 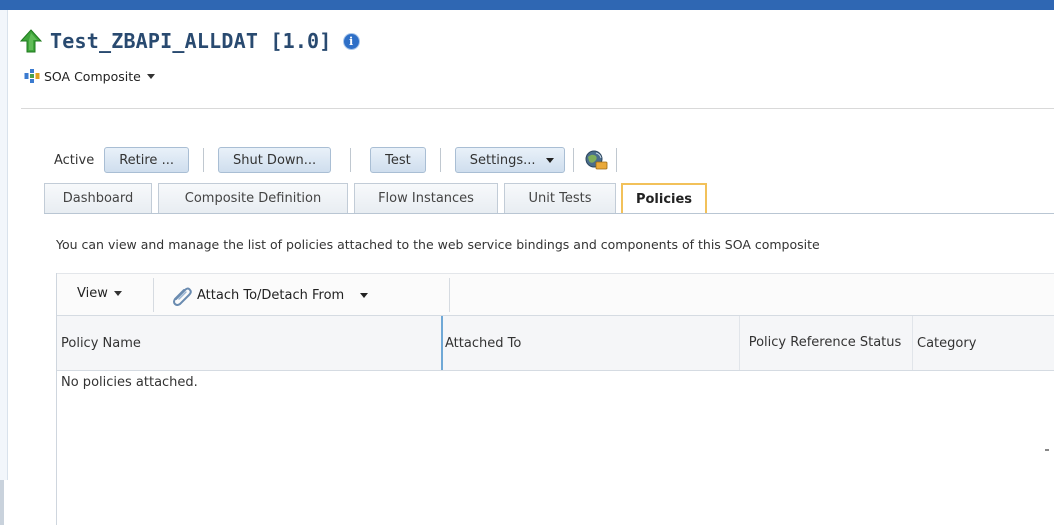 I want to click on header-divider, so click(x=537, y=108).